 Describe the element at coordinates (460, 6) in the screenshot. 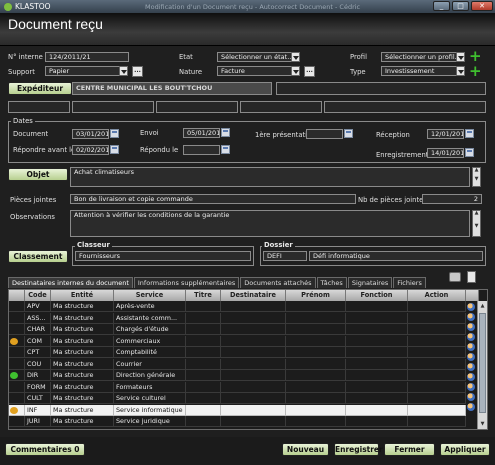

I see `maximize-button: □` at that location.